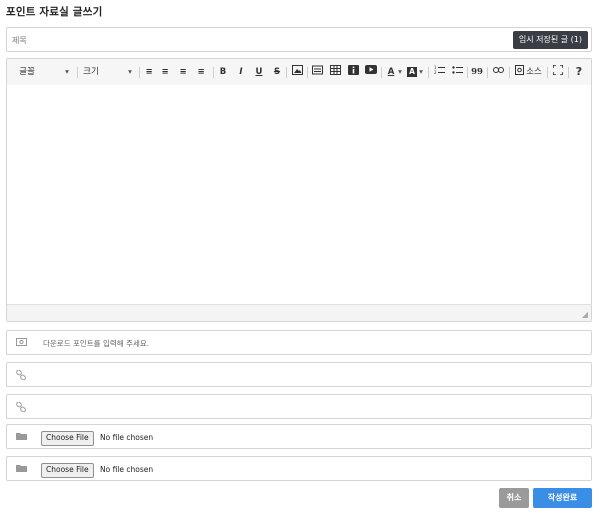 This screenshot has width=600, height=514. I want to click on cancel-button: 취소, so click(514, 498).